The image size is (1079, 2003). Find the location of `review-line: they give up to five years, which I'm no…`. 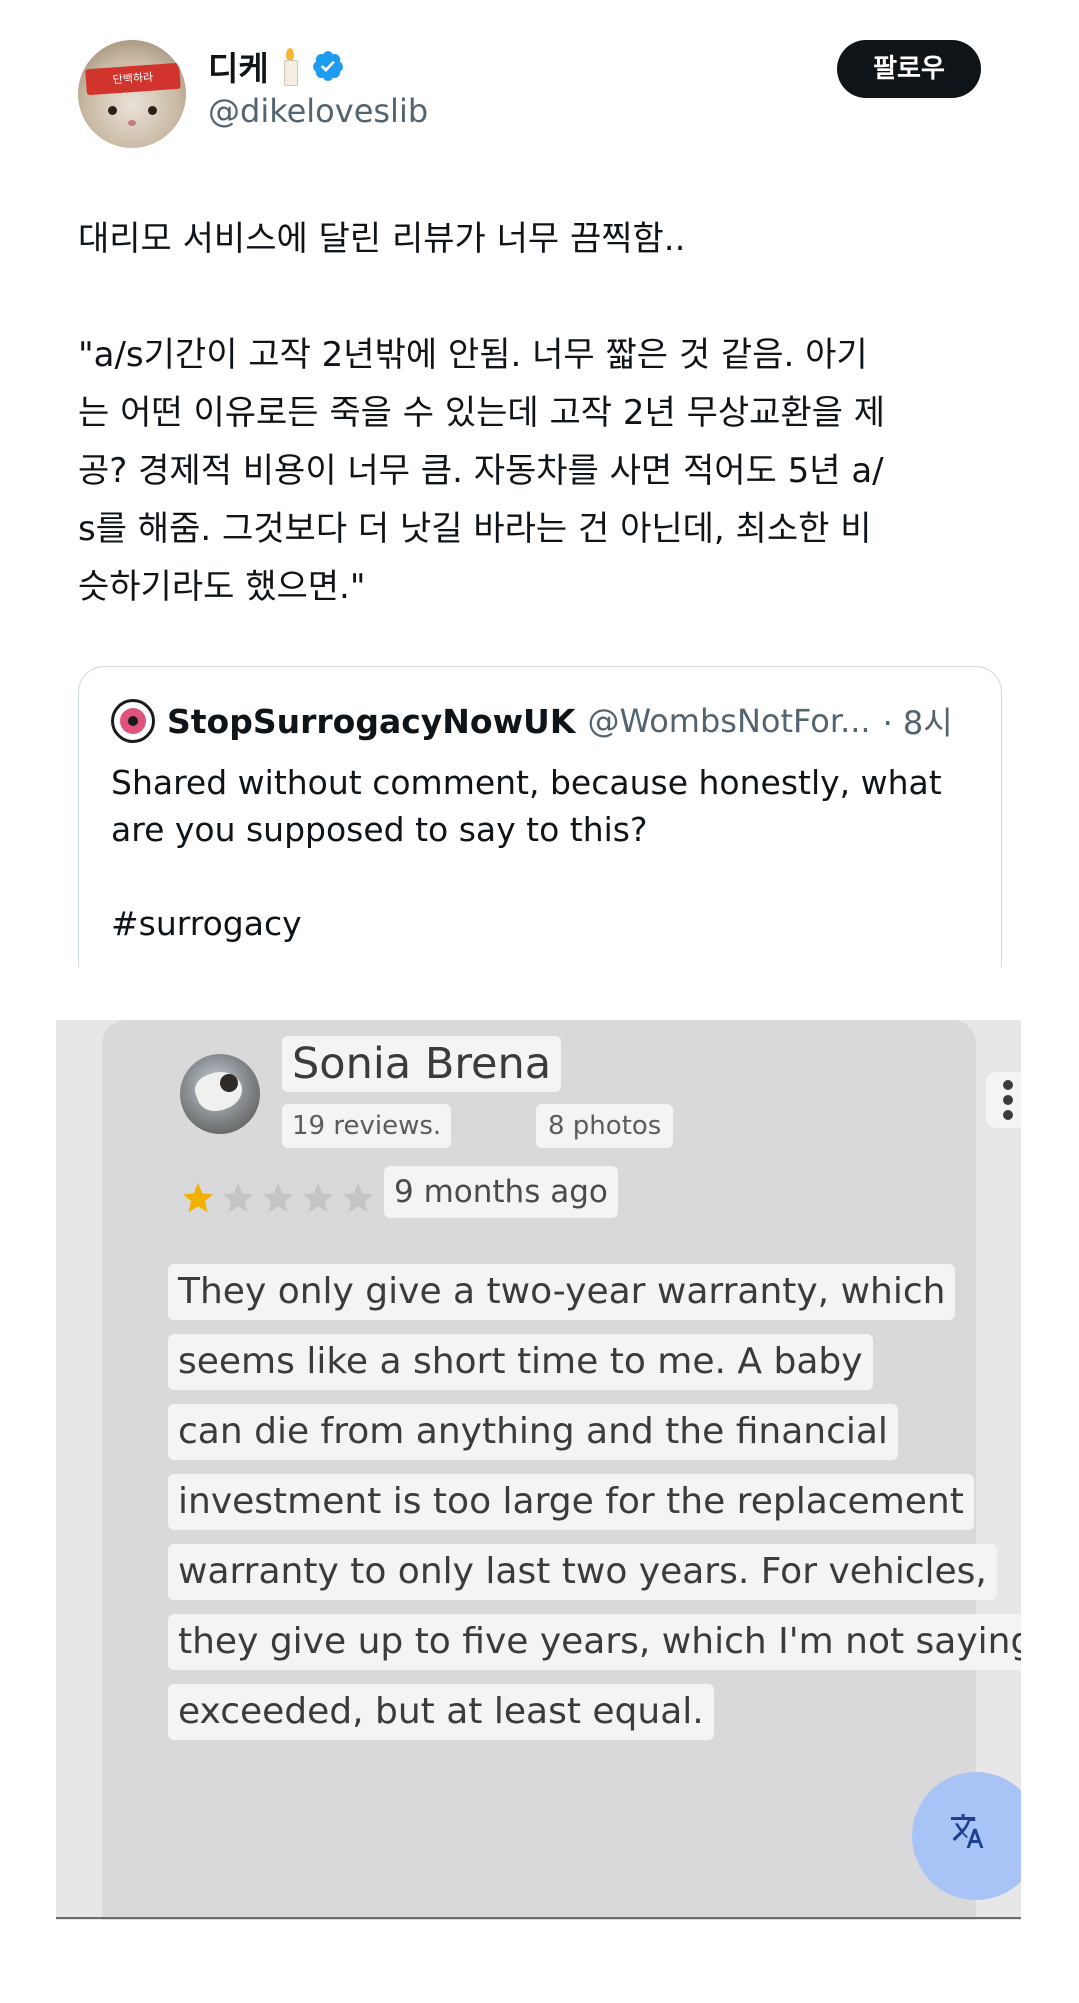

review-line: they give up to five years, which I'm no… is located at coordinates (594, 1642).